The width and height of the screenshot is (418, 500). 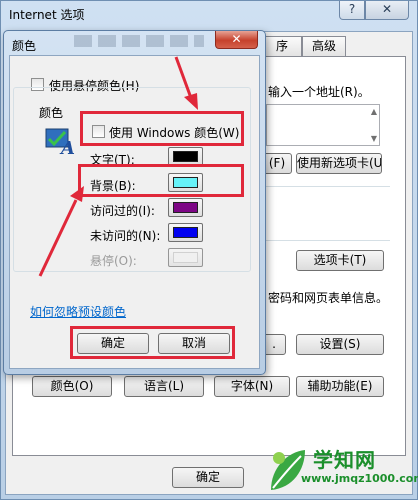 I want to click on watermark-leaf-icon, so click(x=288, y=470).